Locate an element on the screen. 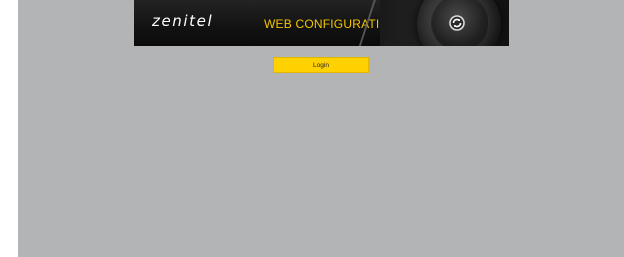  login-button: Login is located at coordinates (321, 65).